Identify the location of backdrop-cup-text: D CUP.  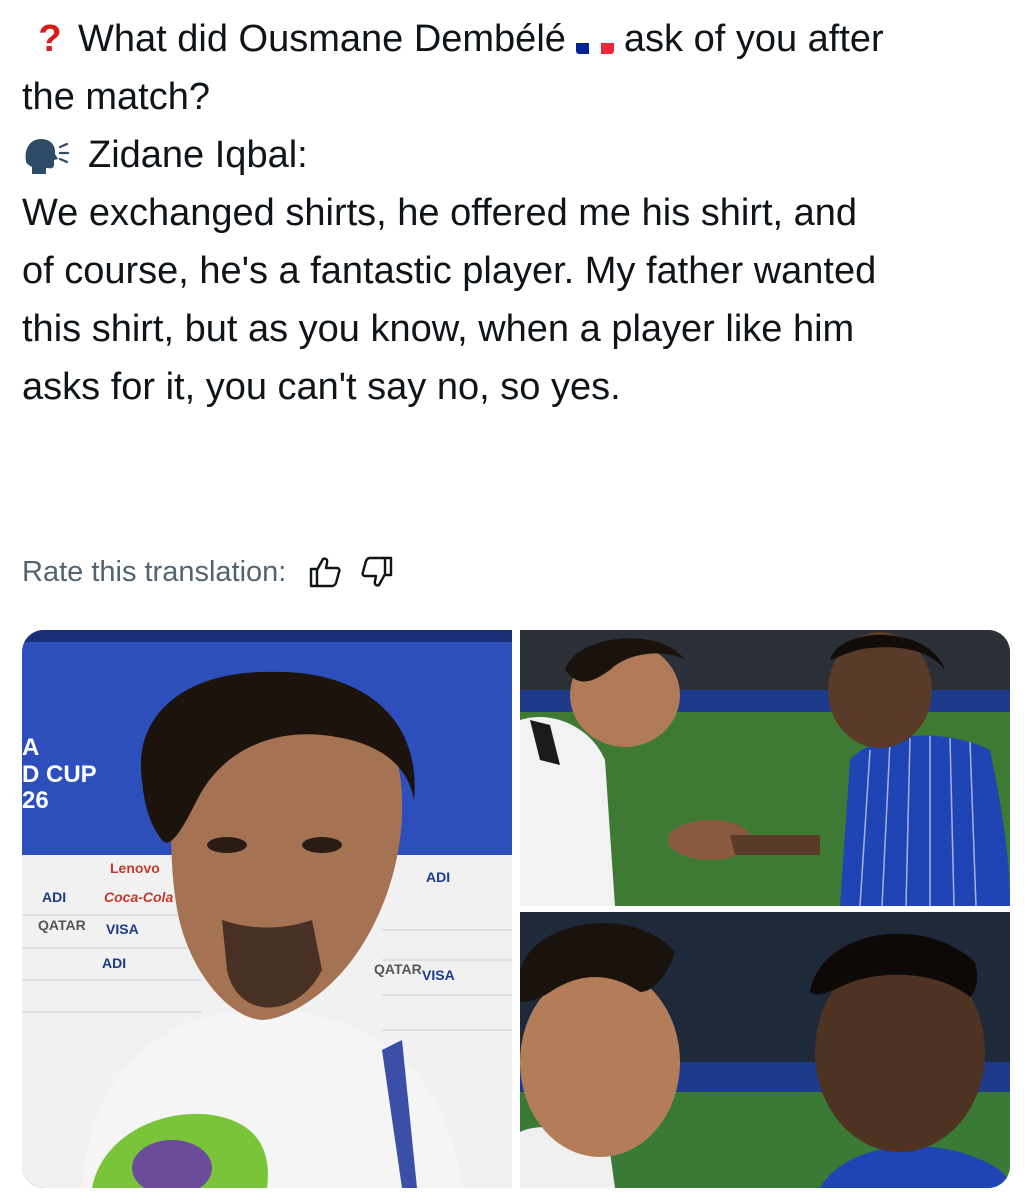
(59, 774).